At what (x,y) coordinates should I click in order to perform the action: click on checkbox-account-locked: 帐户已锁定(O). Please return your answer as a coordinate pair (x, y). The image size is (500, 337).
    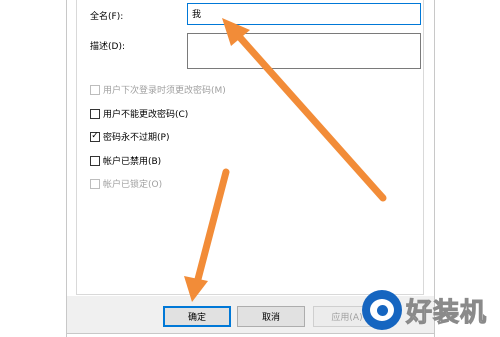
    Looking at the image, I should click on (126, 183).